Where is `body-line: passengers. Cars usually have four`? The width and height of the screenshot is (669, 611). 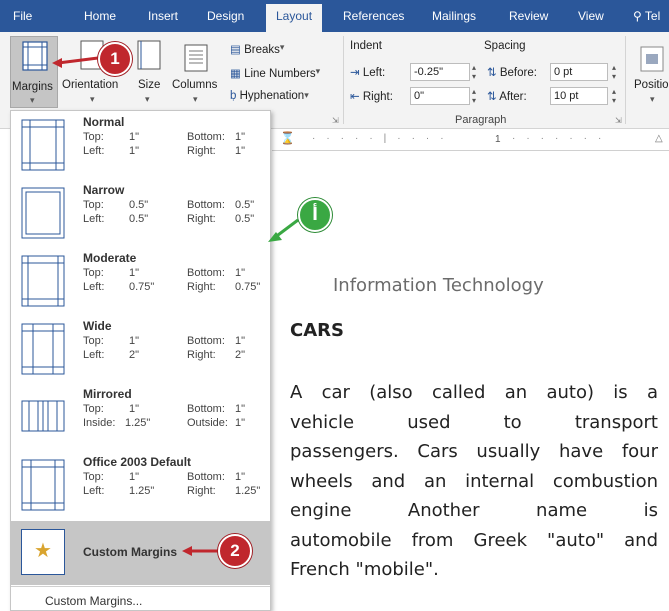 body-line: passengers. Cars usually have four is located at coordinates (474, 451).